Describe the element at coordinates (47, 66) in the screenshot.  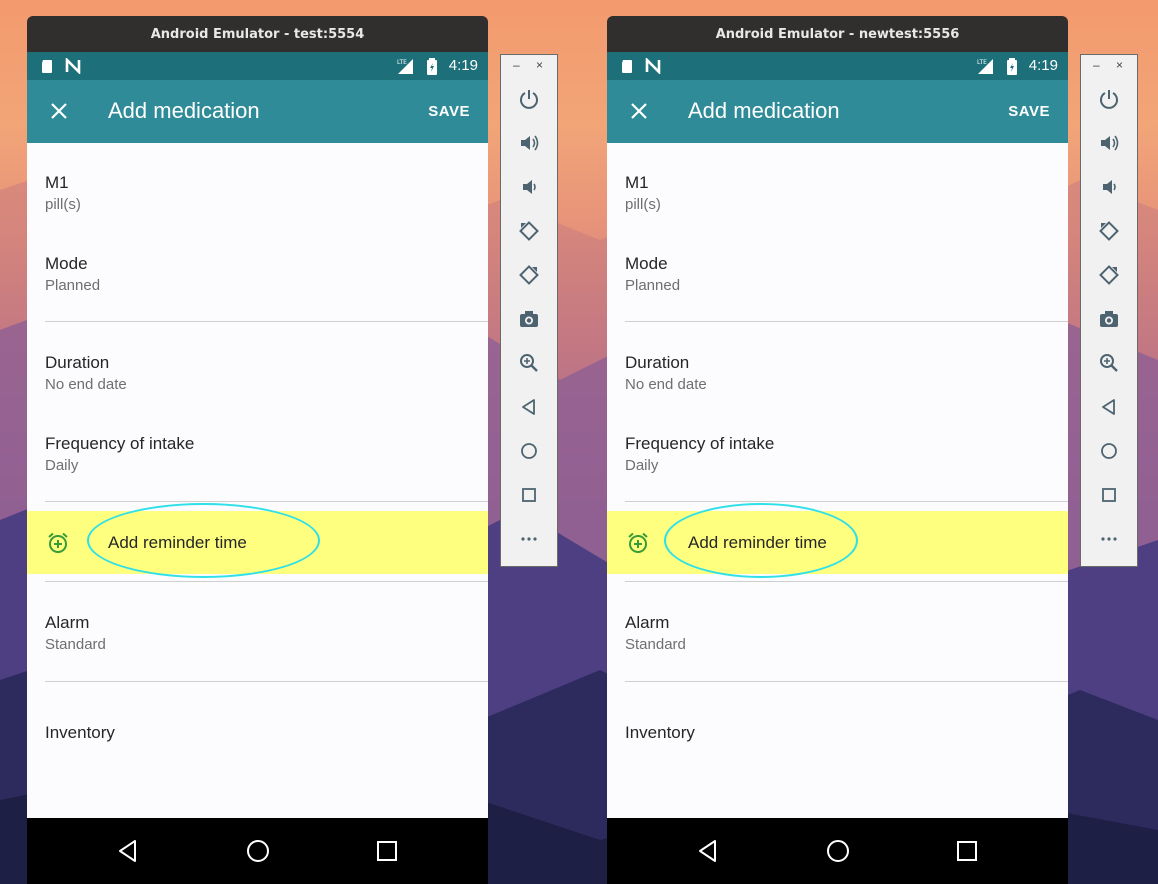
I see `sd-card-icon` at that location.